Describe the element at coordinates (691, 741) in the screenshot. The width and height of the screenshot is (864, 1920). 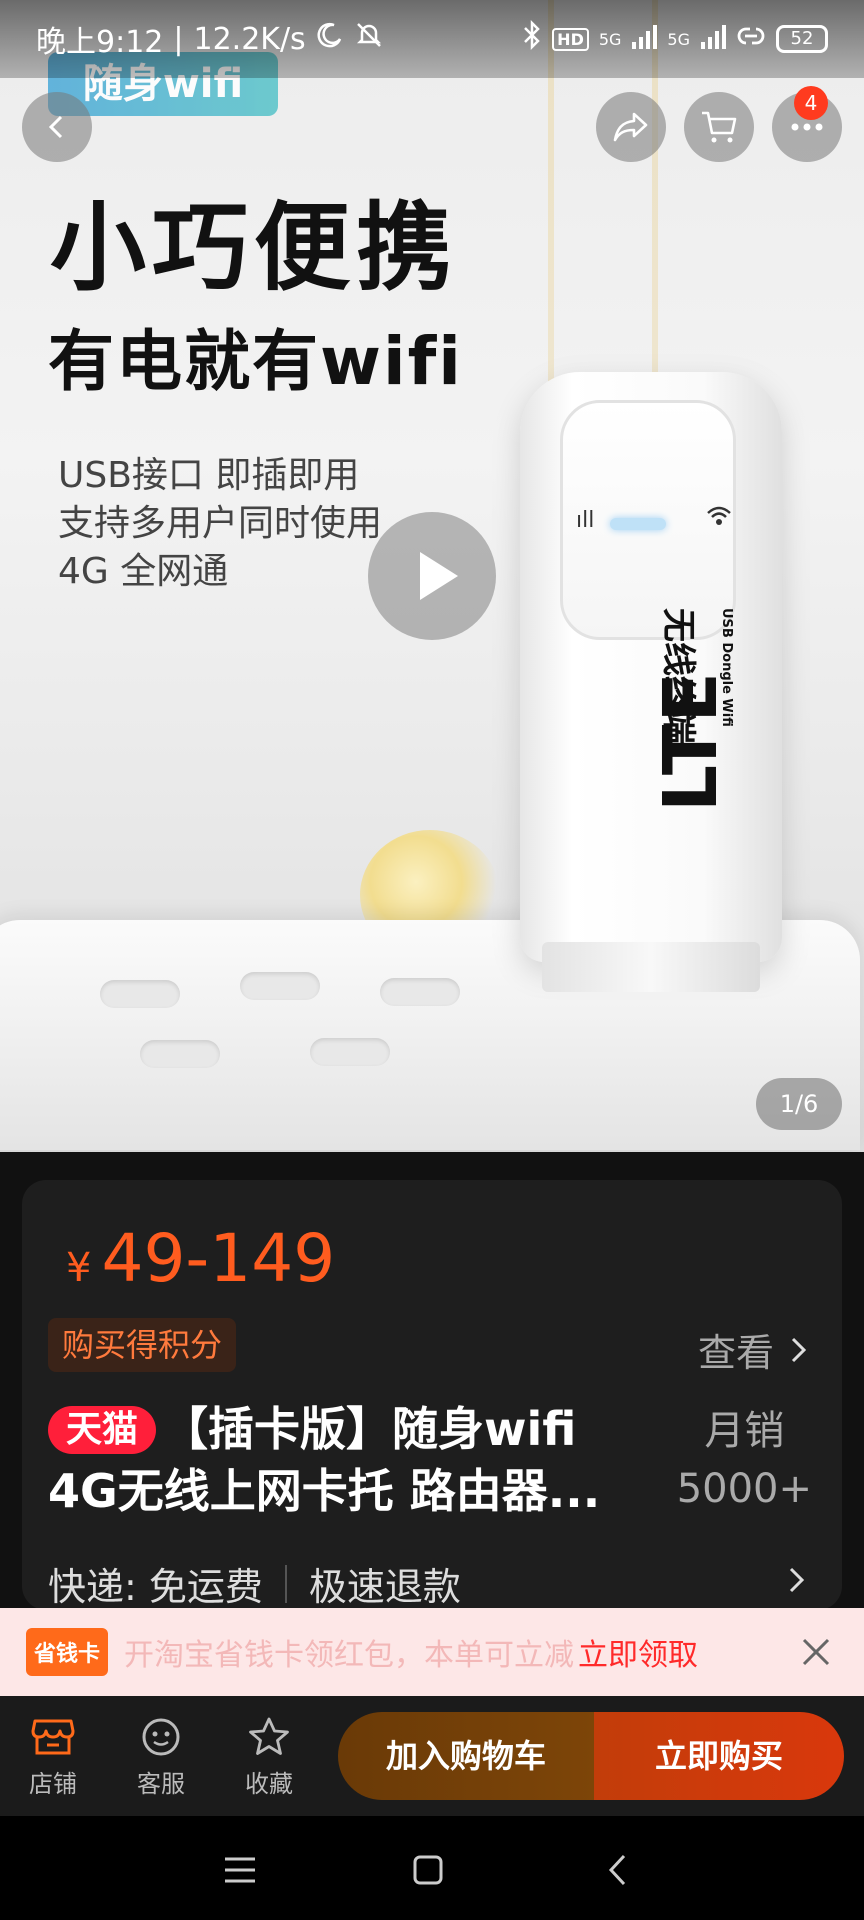
I see `dongle-label-lte: LTE` at that location.